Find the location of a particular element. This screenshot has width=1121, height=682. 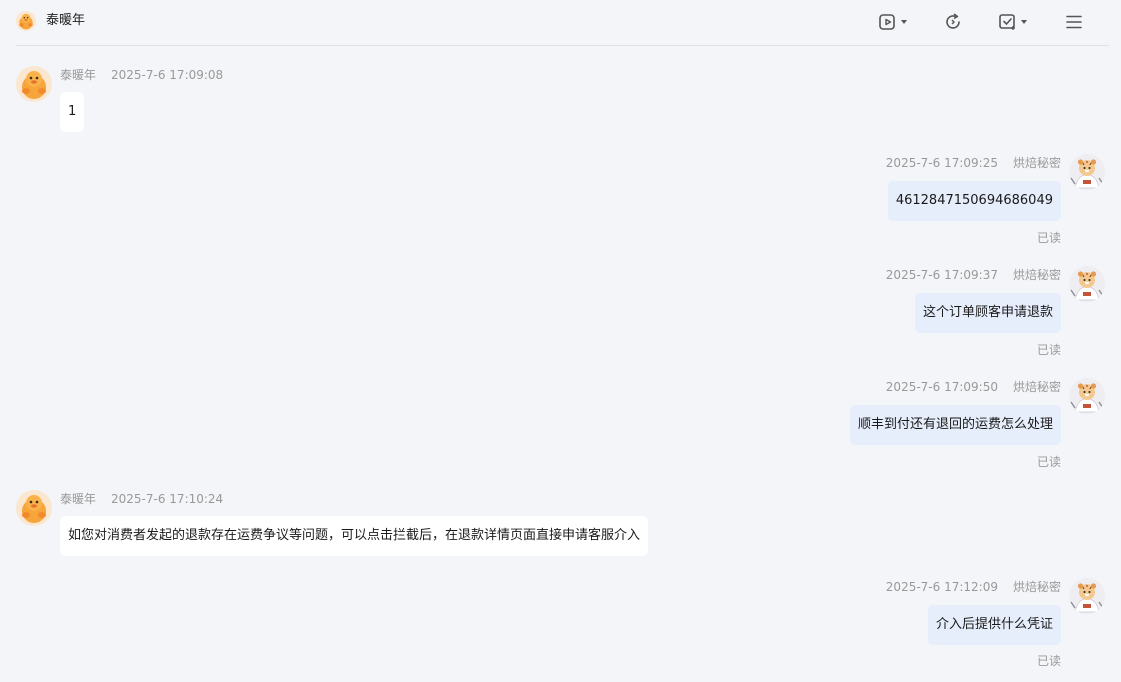

message-time: 2025-7-6 17:09:08 is located at coordinates (167, 75).